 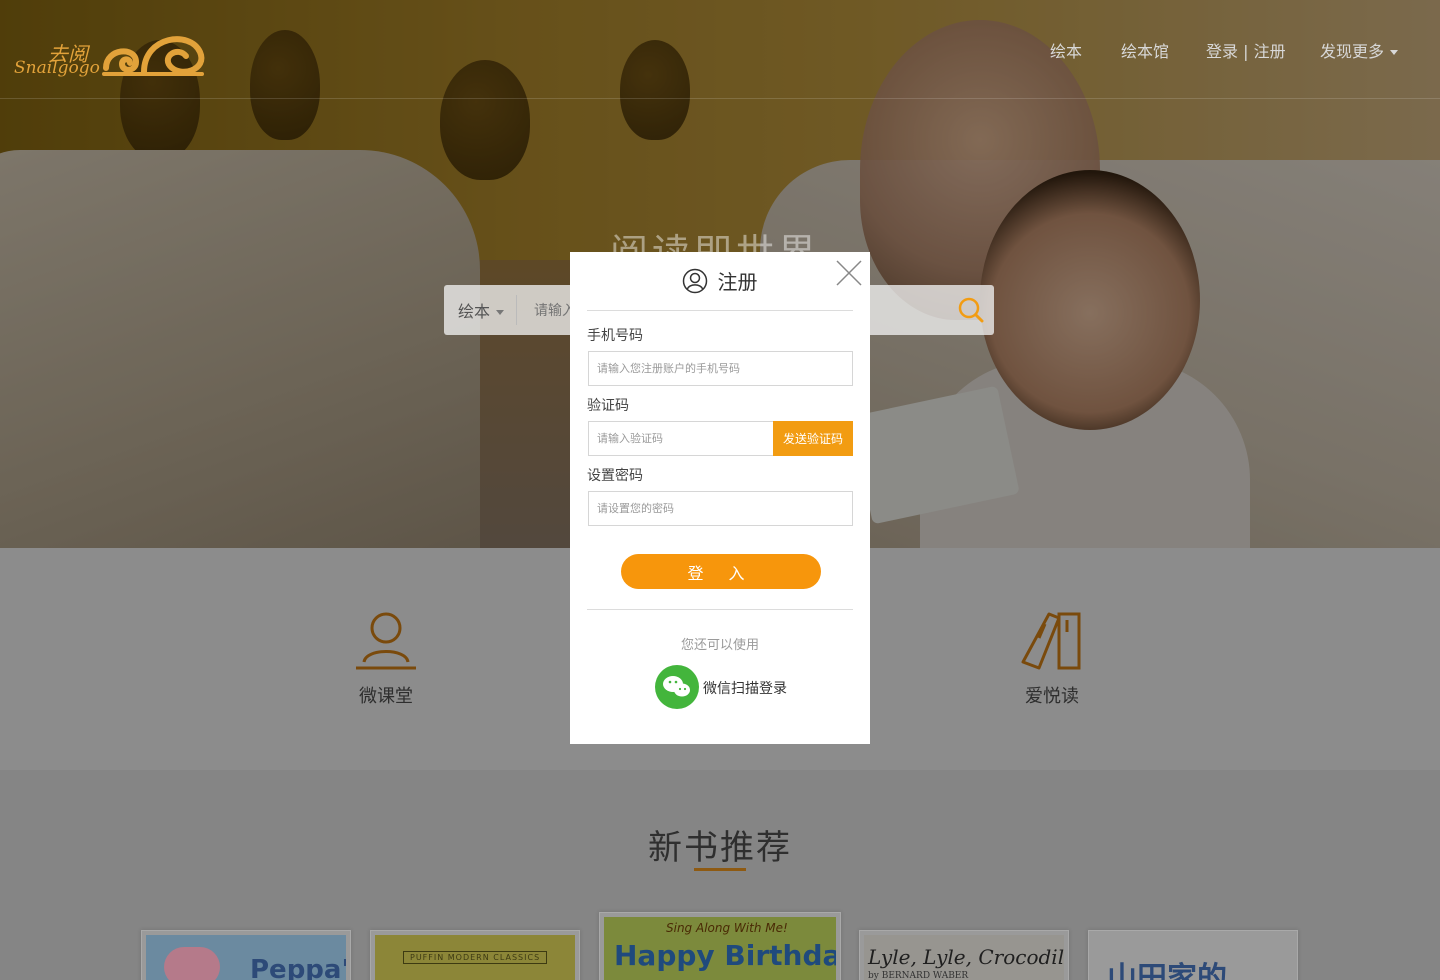 I want to click on feature-love-reading: 爱悦读, so click(x=1052, y=659).